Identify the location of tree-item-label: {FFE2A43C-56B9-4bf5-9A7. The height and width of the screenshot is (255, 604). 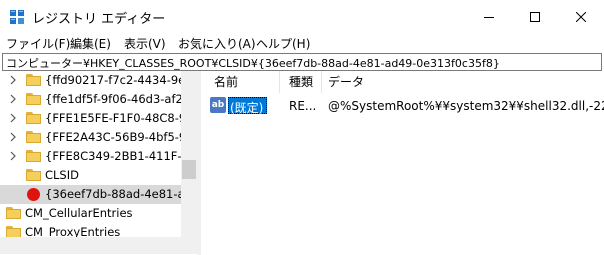
(113, 137).